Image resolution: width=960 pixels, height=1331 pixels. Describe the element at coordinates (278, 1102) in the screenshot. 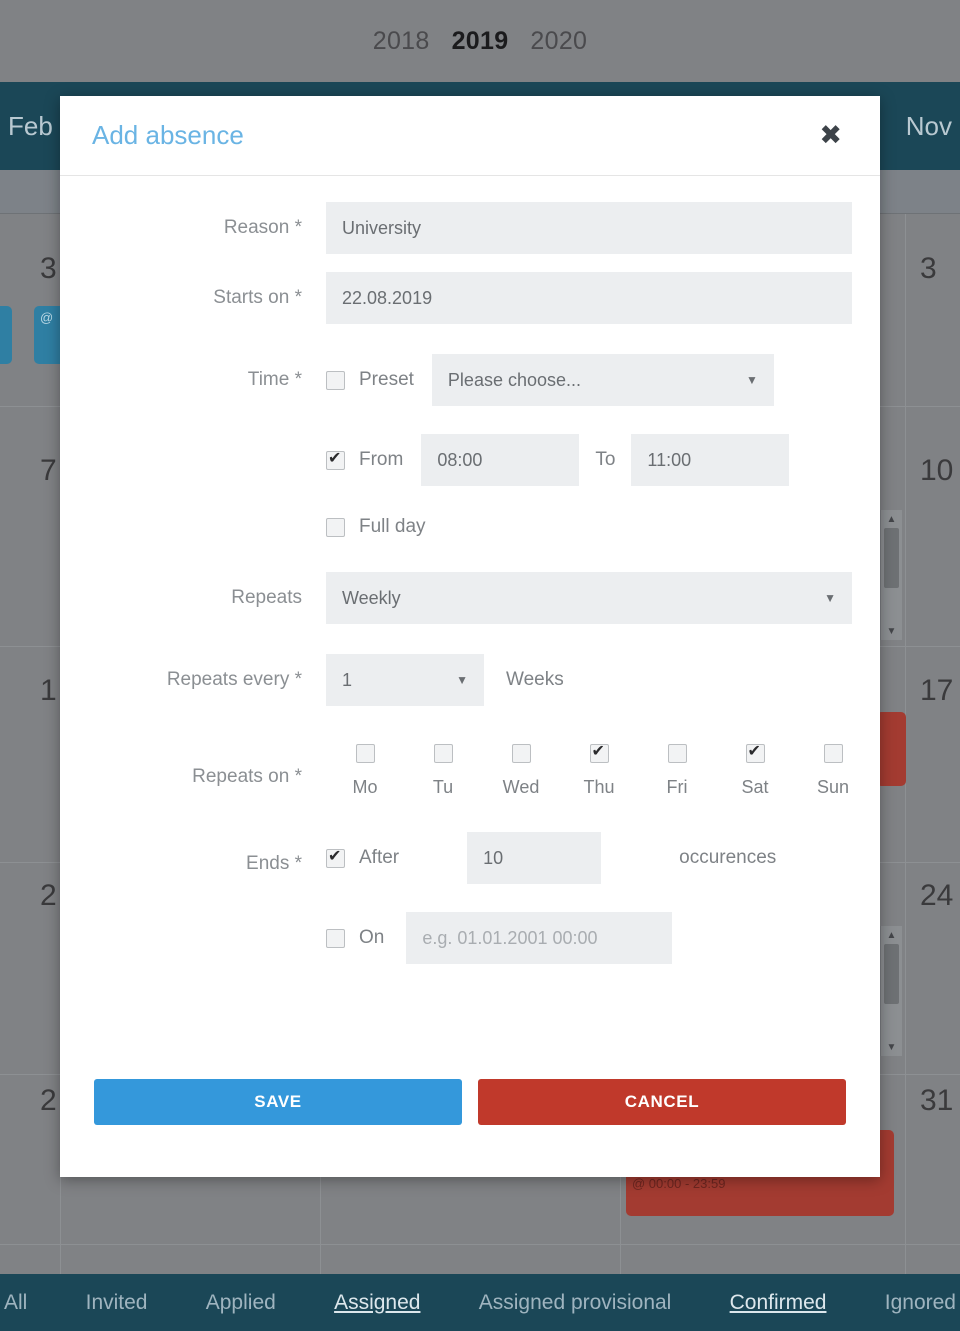

I see `save-button: SAVE` at that location.